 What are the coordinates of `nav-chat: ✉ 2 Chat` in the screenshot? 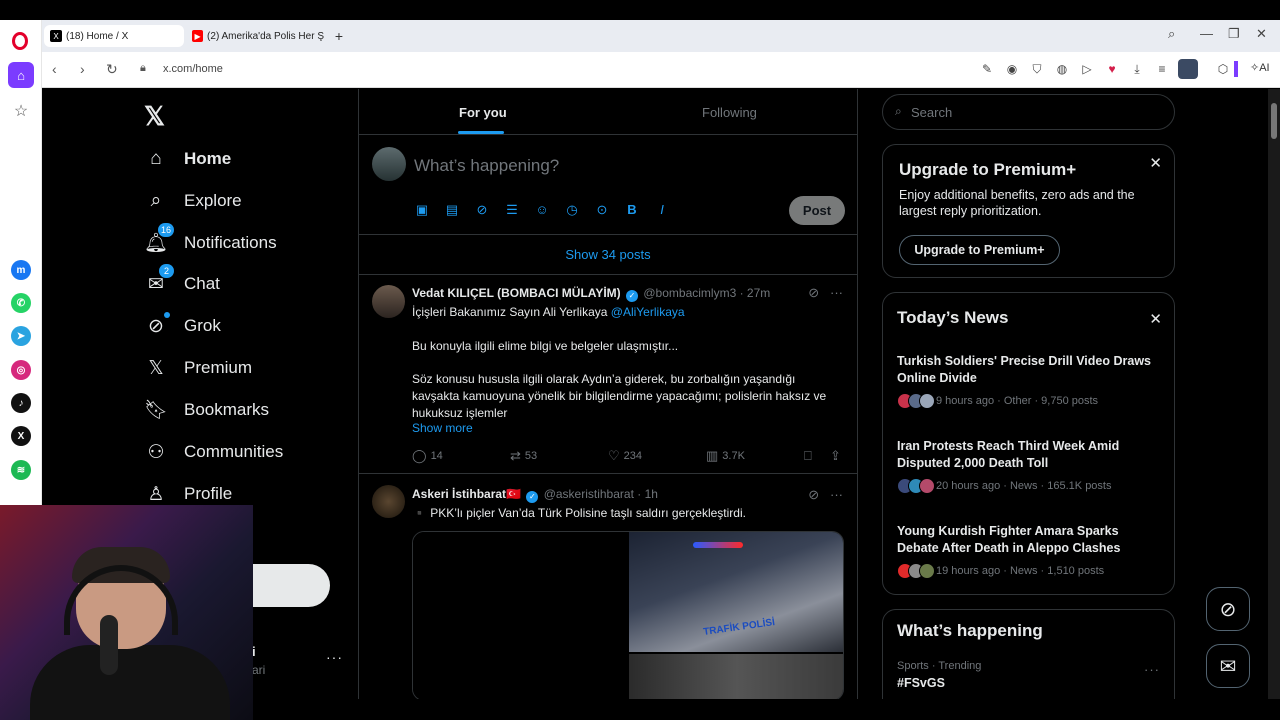 It's located at (182, 281).